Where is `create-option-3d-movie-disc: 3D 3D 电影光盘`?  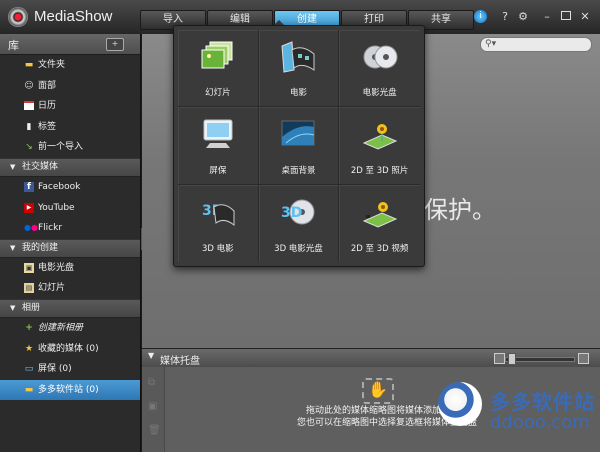
create-option-3d-movie-disc: 3D 3D 电影光盘 is located at coordinates (299, 223).